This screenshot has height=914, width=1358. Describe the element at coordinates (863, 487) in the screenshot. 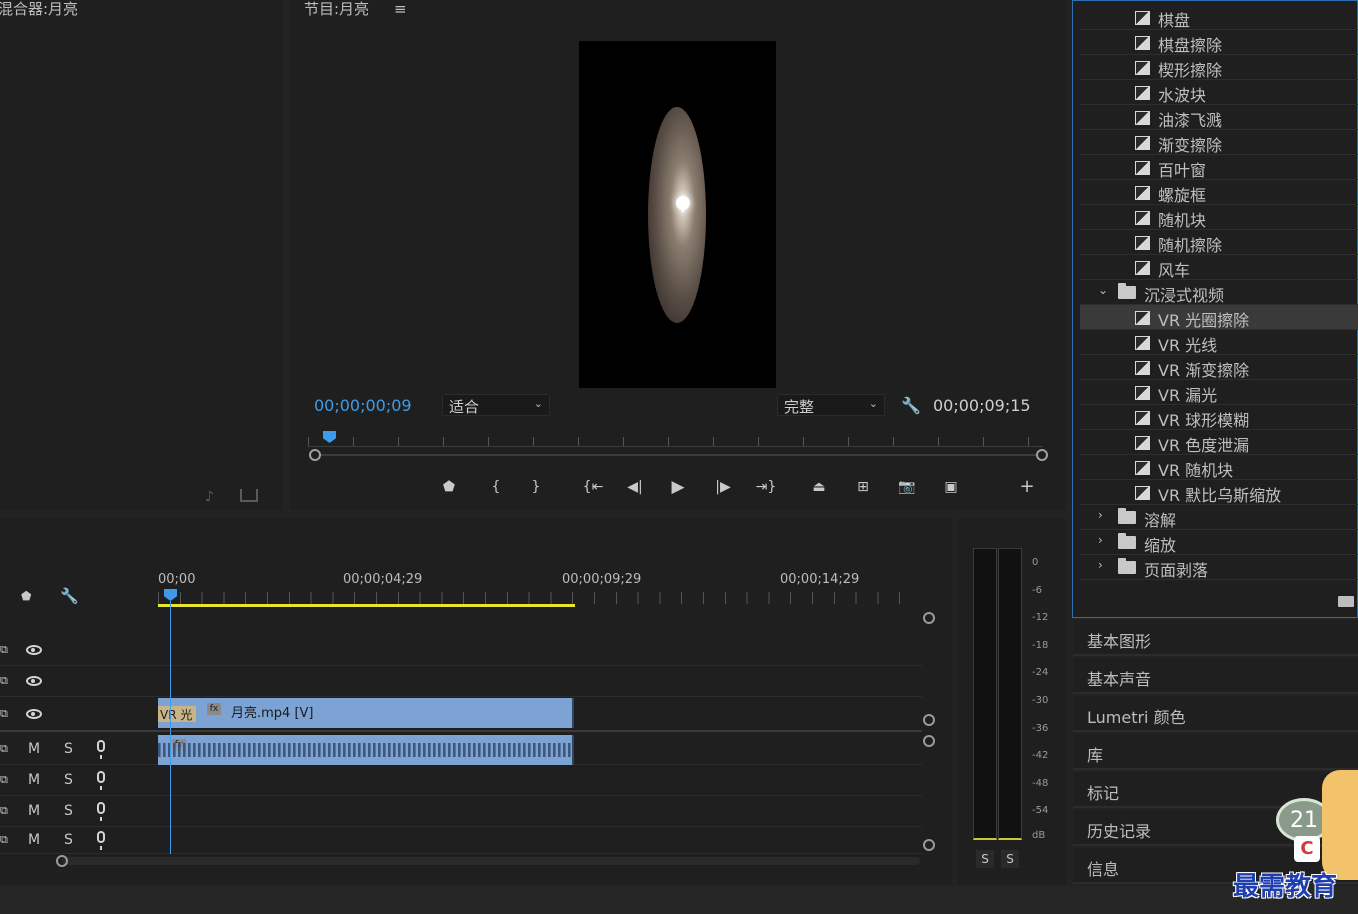

I see `extract-icon: ⊞` at that location.